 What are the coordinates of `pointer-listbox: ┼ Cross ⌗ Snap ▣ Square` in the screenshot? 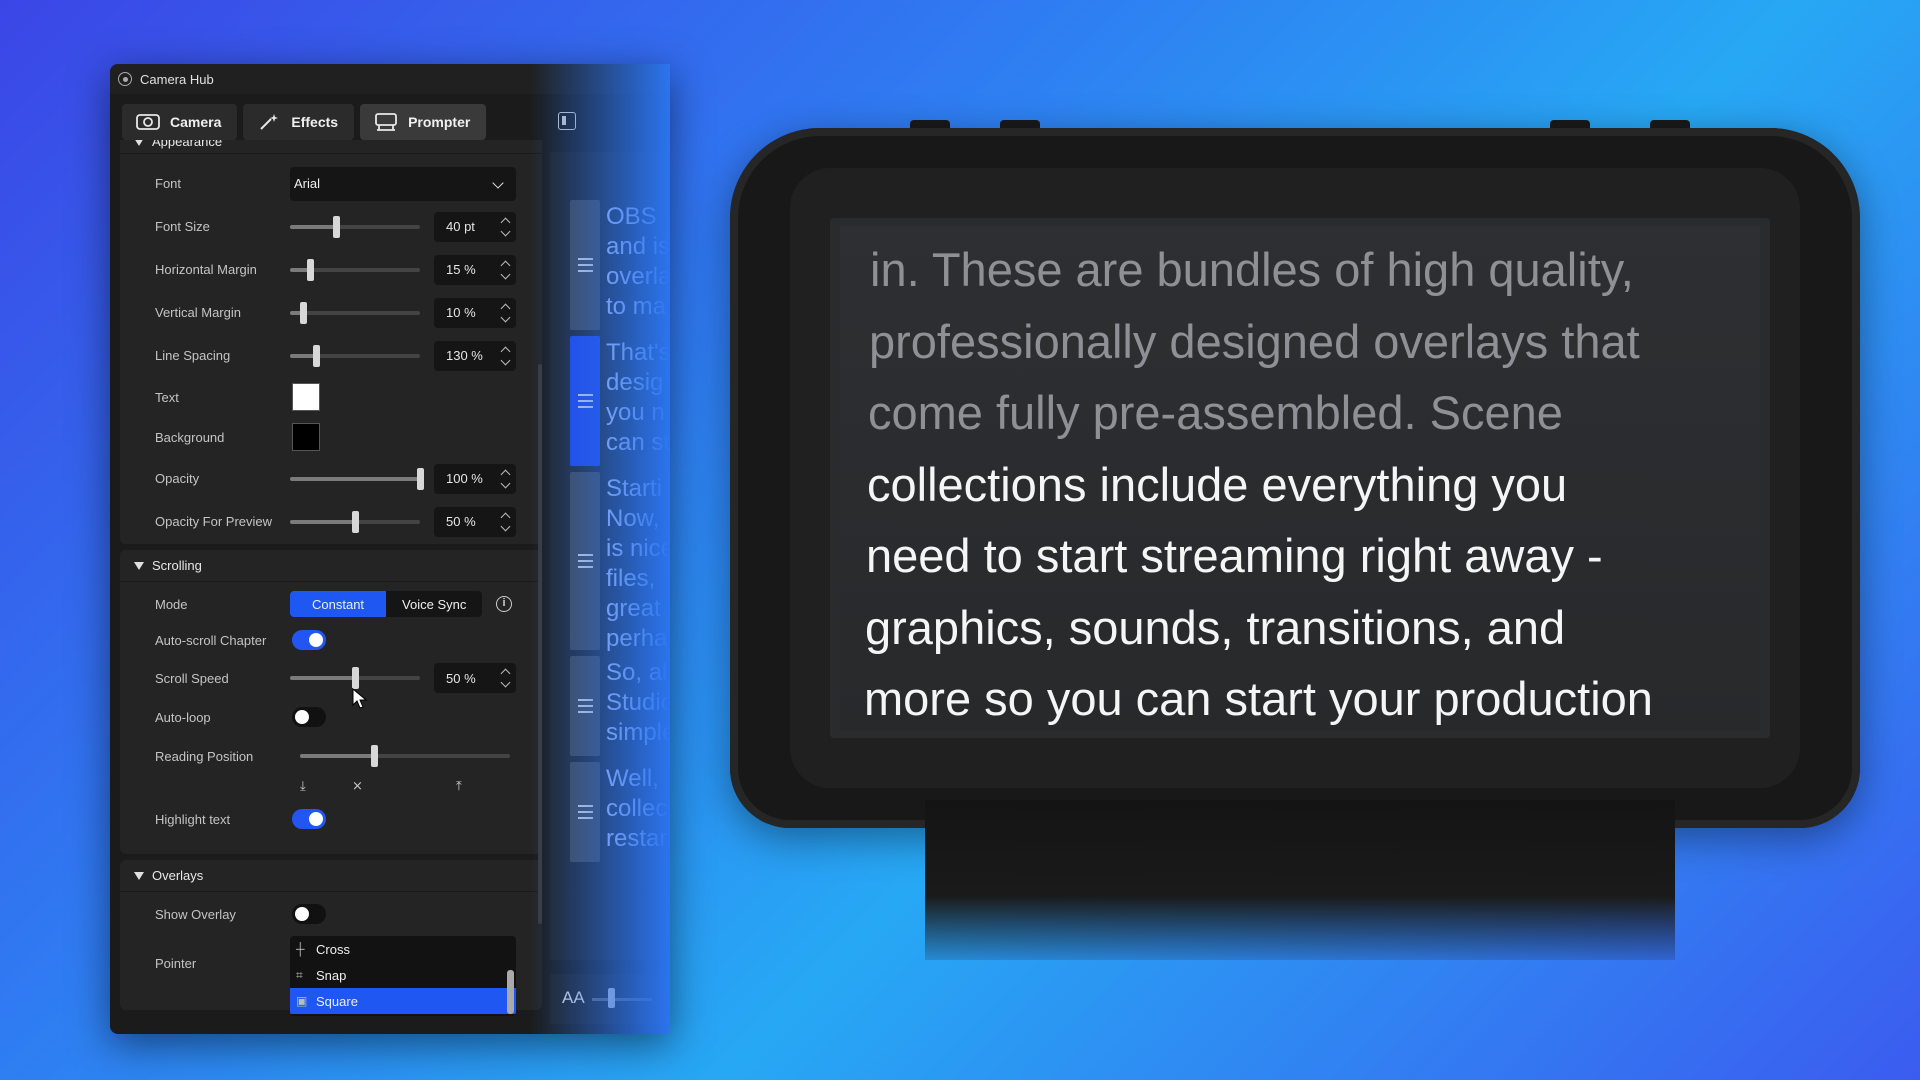 It's located at (403, 976).